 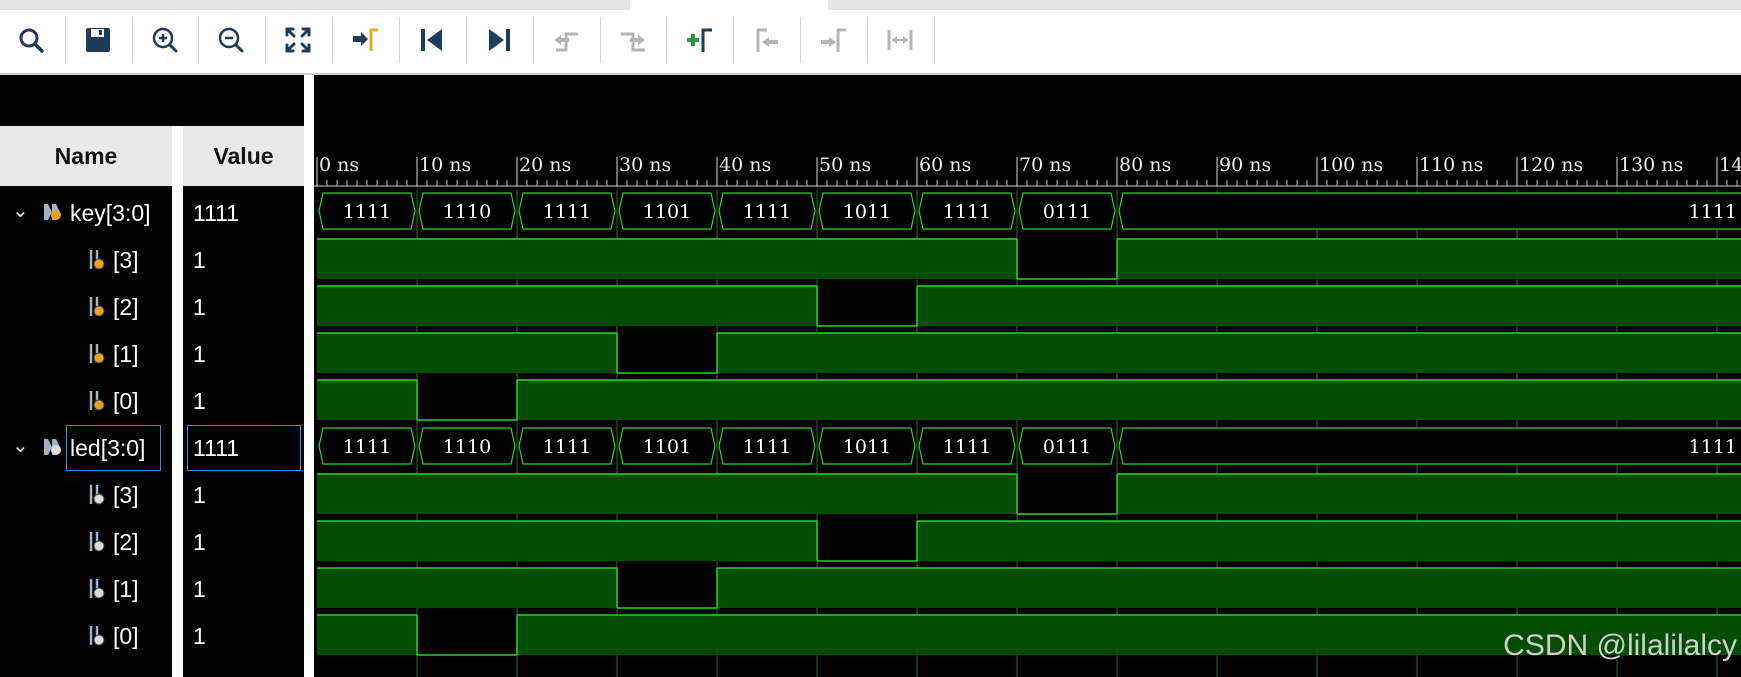 I want to click on add-marker-button, so click(x=699, y=40).